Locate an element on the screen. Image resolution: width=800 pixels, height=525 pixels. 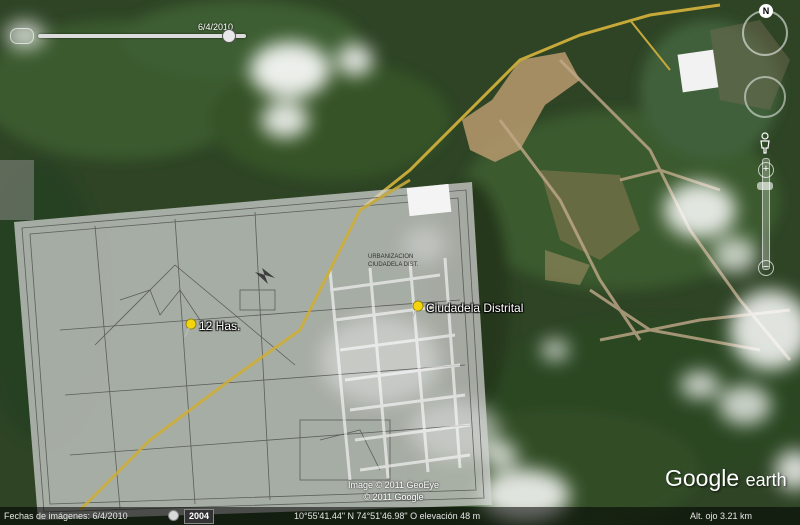
google-earth-logo: Google earth is located at coordinates (726, 478).